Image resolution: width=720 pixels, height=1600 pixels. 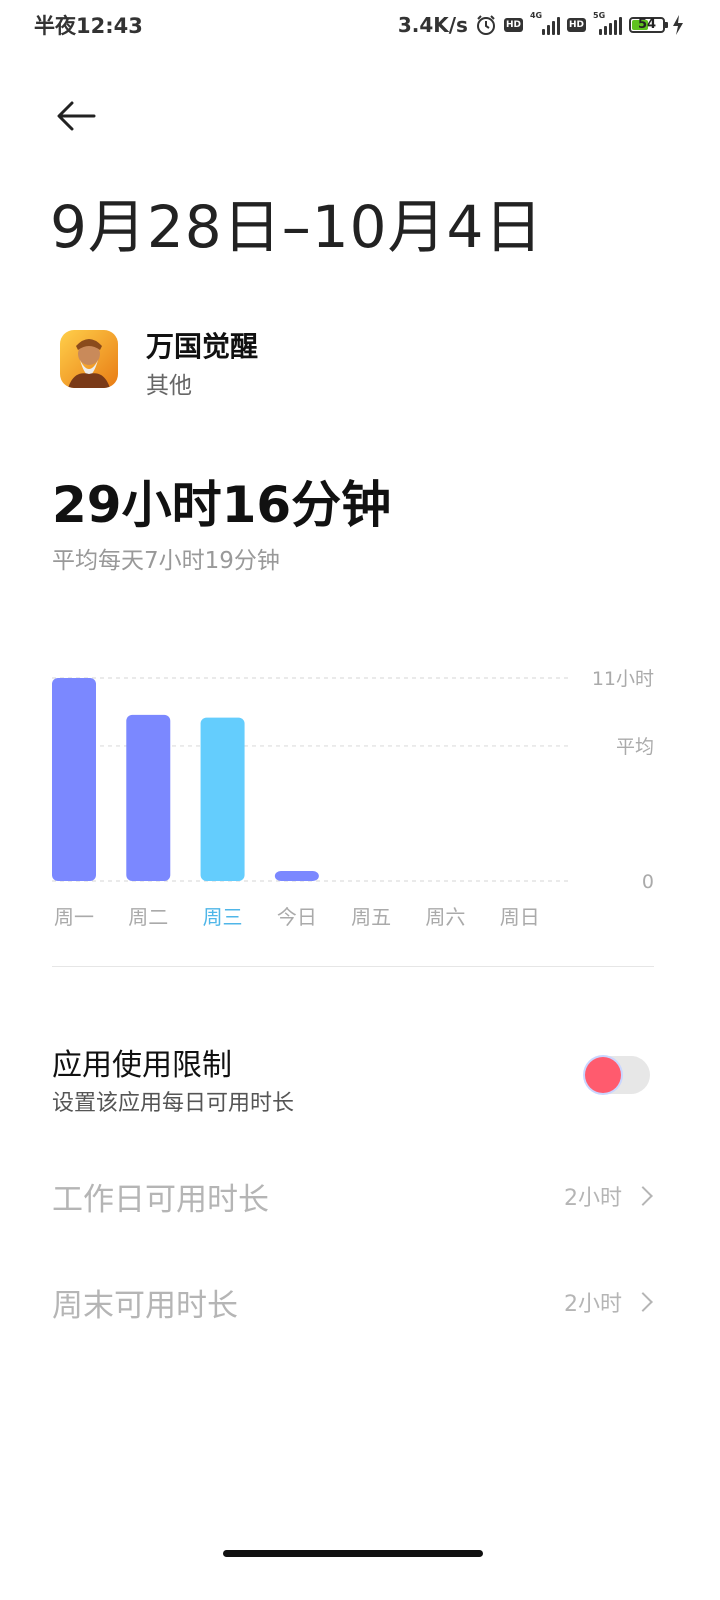 What do you see at coordinates (354, 1302) in the screenshot?
I see `weekend-limit-row: 周末可用时长 2小时` at bounding box center [354, 1302].